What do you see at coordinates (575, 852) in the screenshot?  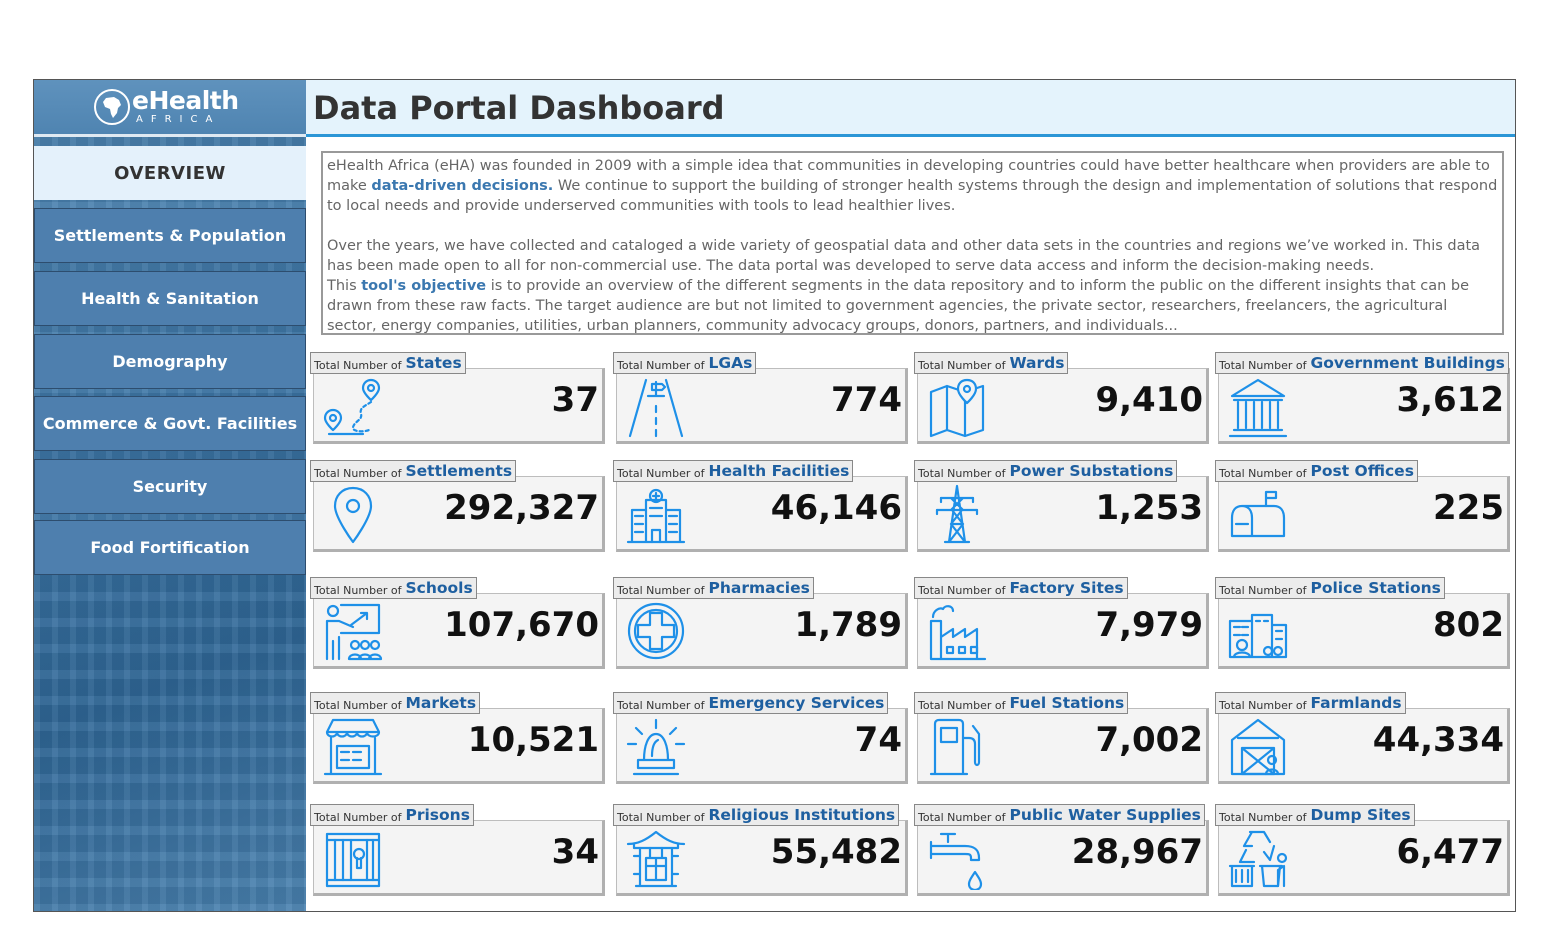 I see `stat-card-value: 34` at bounding box center [575, 852].